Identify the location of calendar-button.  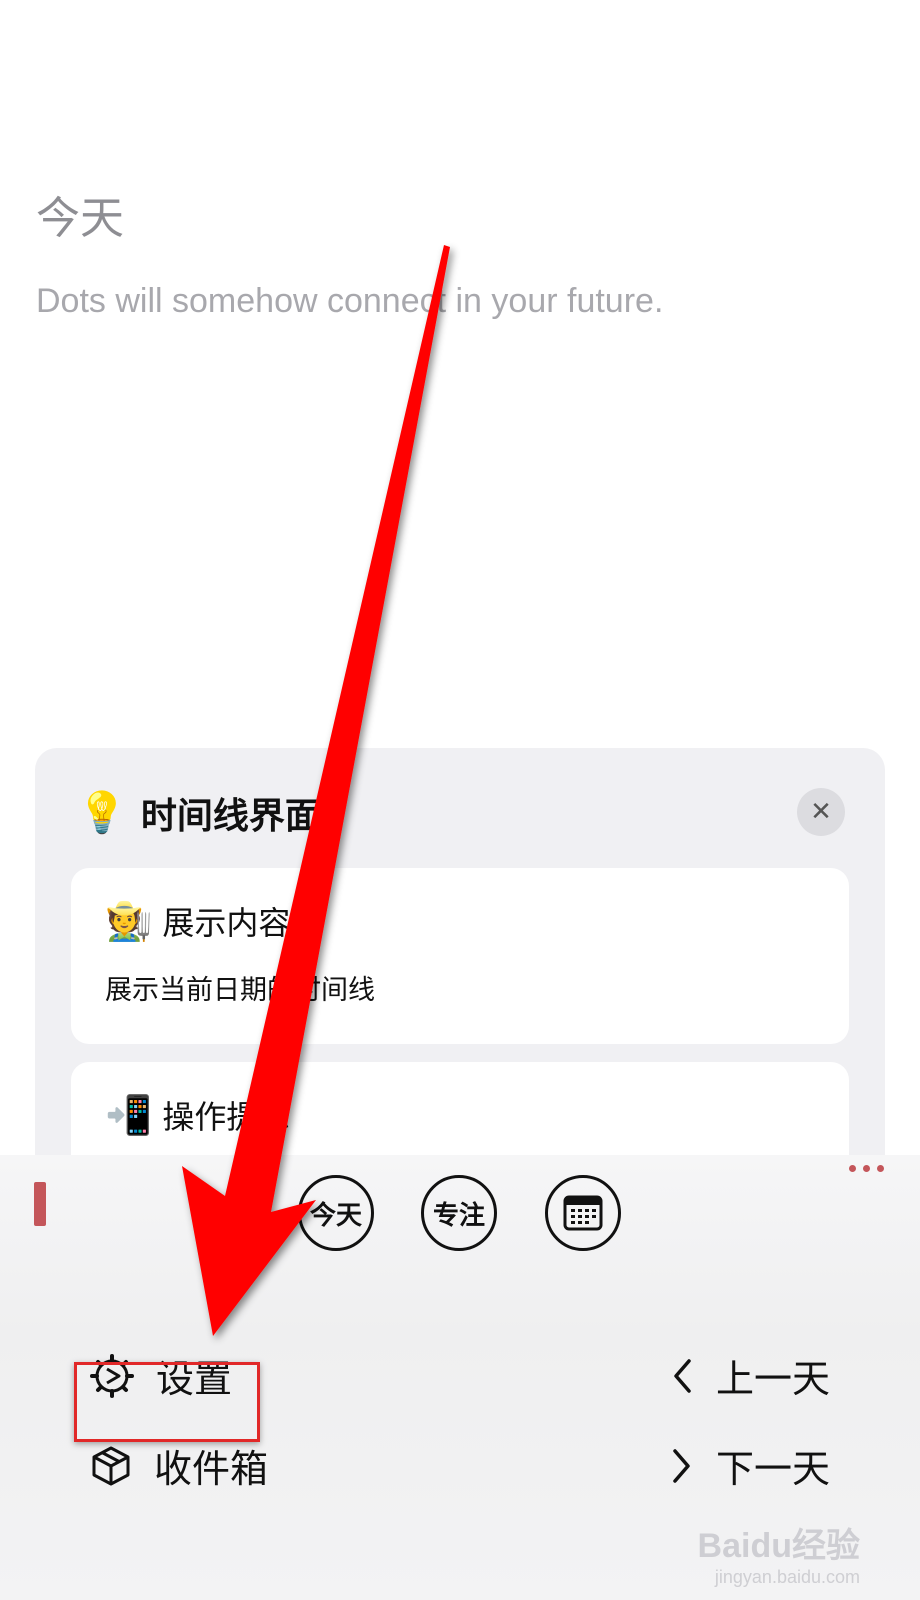
(583, 1213).